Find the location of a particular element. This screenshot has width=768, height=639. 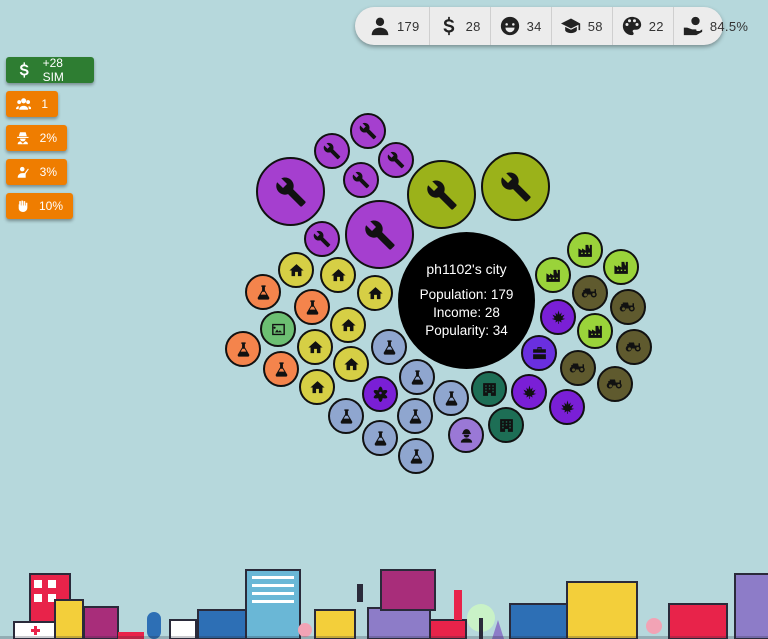

briefcase-icon is located at coordinates (539, 353).